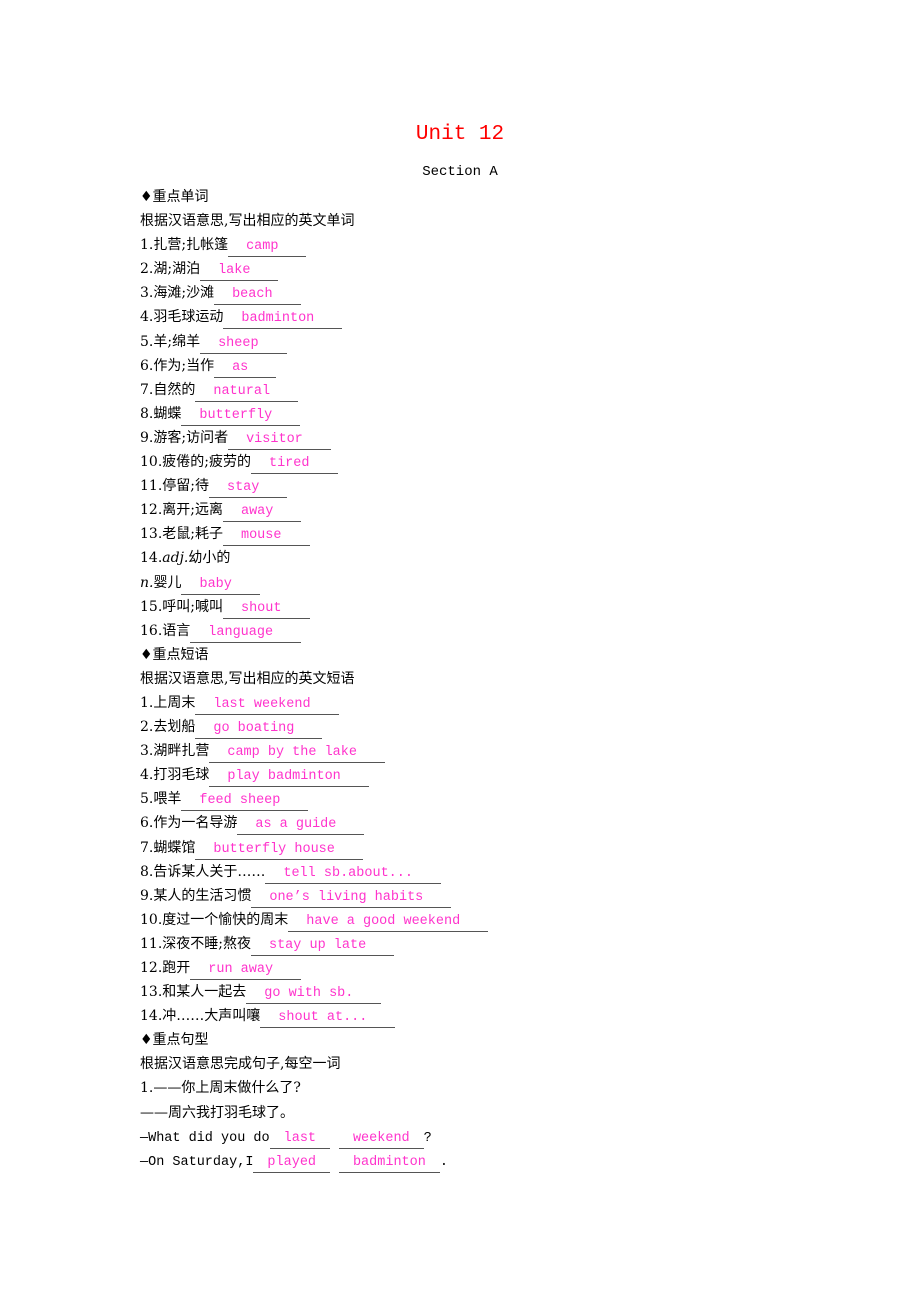  I want to click on answer-blank: butterfly, so click(241, 416).